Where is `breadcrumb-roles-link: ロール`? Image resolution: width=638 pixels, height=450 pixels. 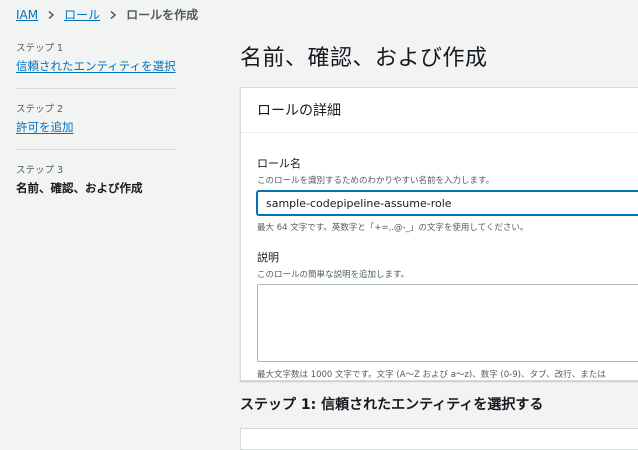
breadcrumb-roles-link: ロール is located at coordinates (82, 14).